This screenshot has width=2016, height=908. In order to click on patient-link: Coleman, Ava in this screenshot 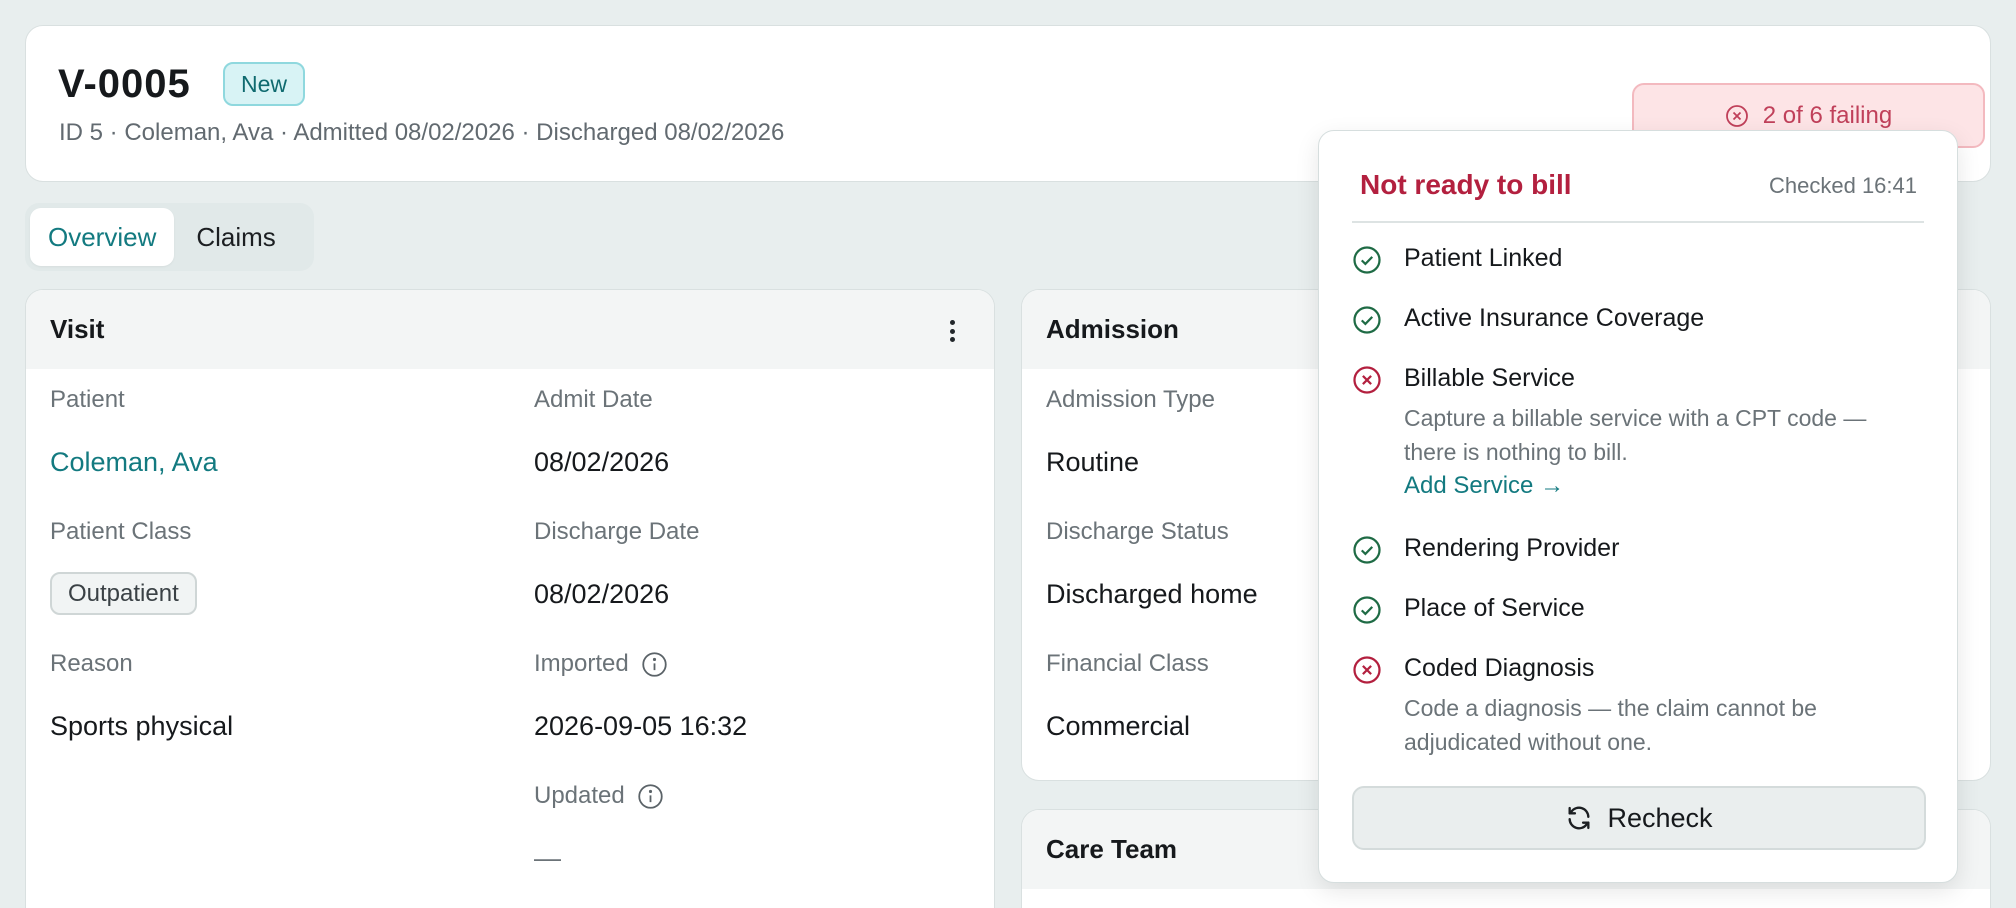, I will do `click(134, 462)`.